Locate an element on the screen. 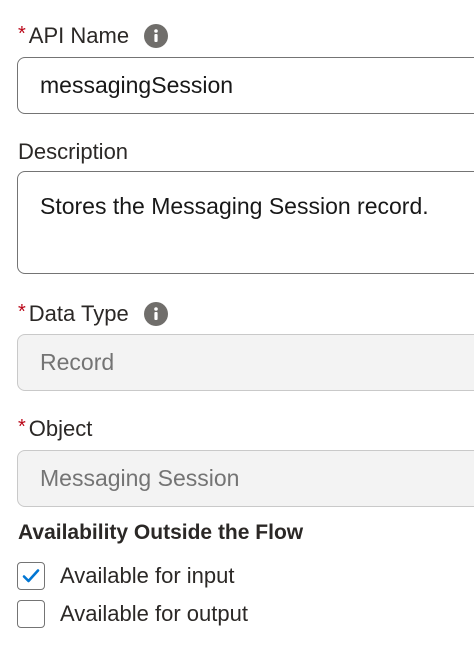 This screenshot has height=647, width=474. available-for-input-row: Available for input is located at coordinates (126, 576).